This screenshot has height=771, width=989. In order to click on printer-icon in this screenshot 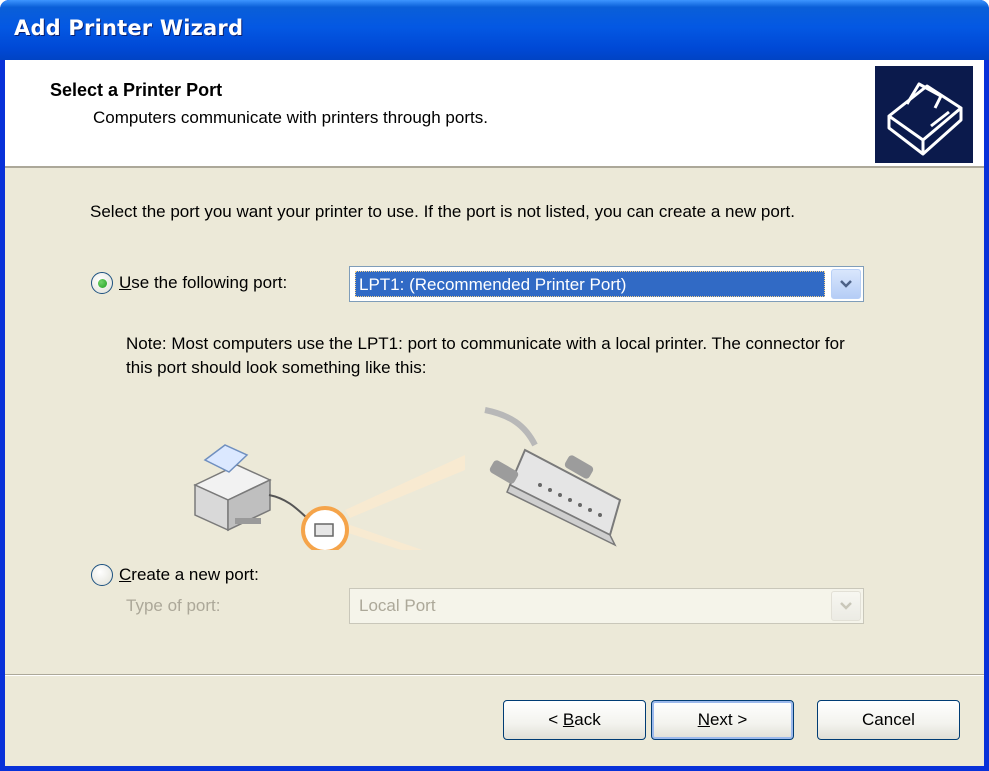, I will do `click(232, 488)`.